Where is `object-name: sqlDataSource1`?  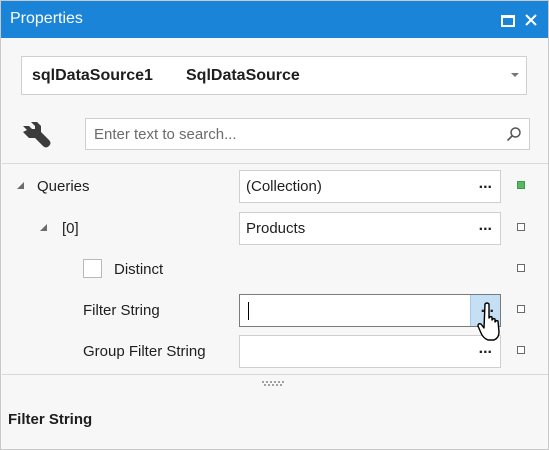 object-name: sqlDataSource1 is located at coordinates (92, 75).